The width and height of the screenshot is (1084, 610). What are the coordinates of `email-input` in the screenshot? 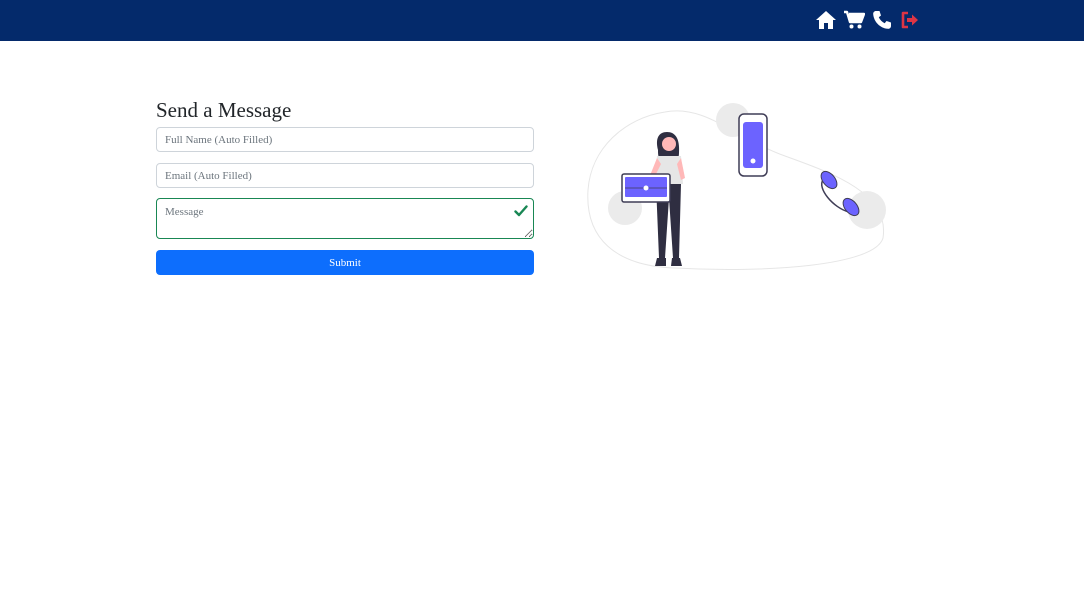 It's located at (345, 175).